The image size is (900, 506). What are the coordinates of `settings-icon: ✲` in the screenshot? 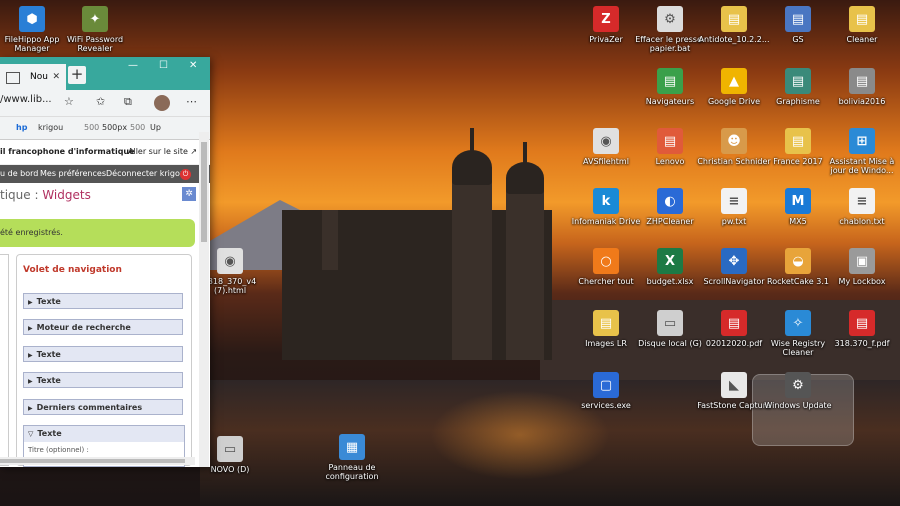 It's located at (189, 194).